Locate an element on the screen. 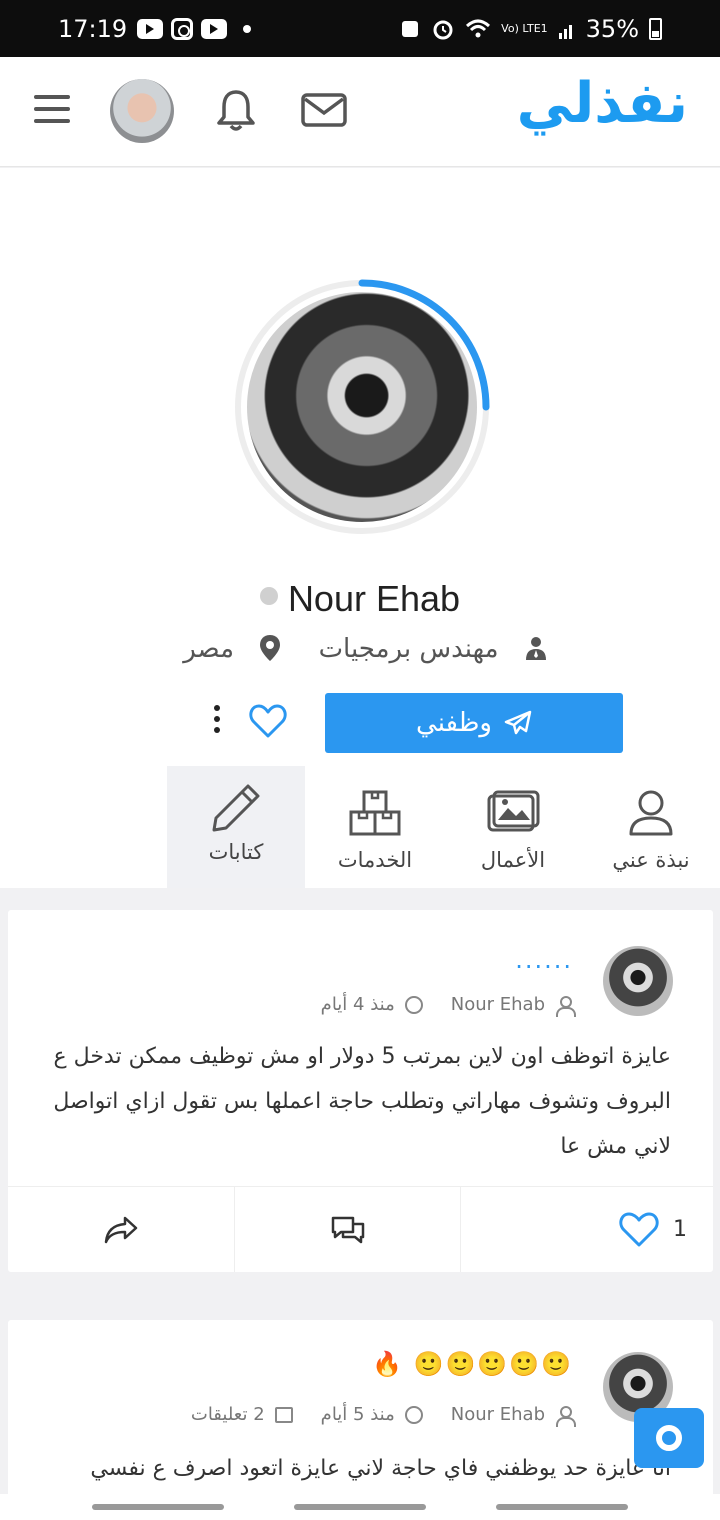 This screenshot has width=720, height=1520. post-meta: Nour Ehab منذ 4 أيام is located at coordinates (448, 1005).